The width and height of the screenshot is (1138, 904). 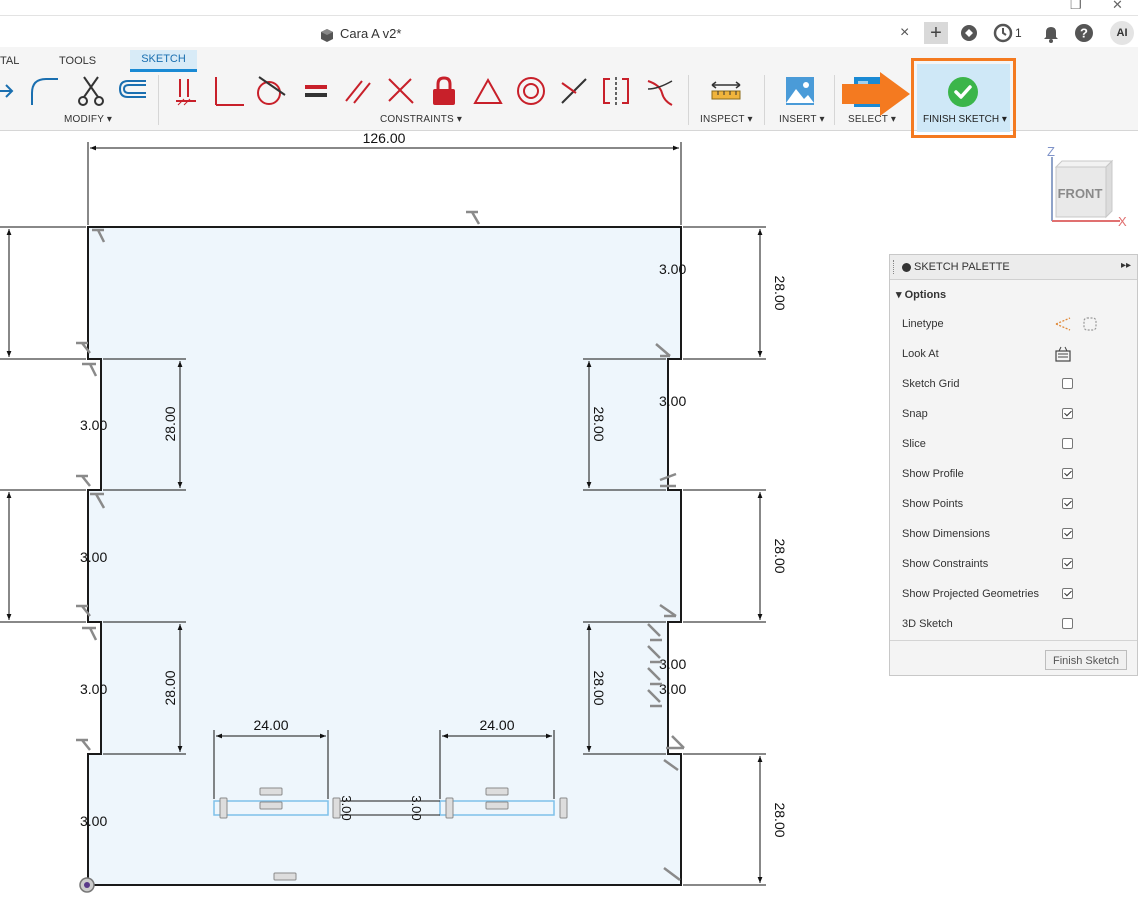 I want to click on construction-linetype-icon, so click(x=1063, y=324).